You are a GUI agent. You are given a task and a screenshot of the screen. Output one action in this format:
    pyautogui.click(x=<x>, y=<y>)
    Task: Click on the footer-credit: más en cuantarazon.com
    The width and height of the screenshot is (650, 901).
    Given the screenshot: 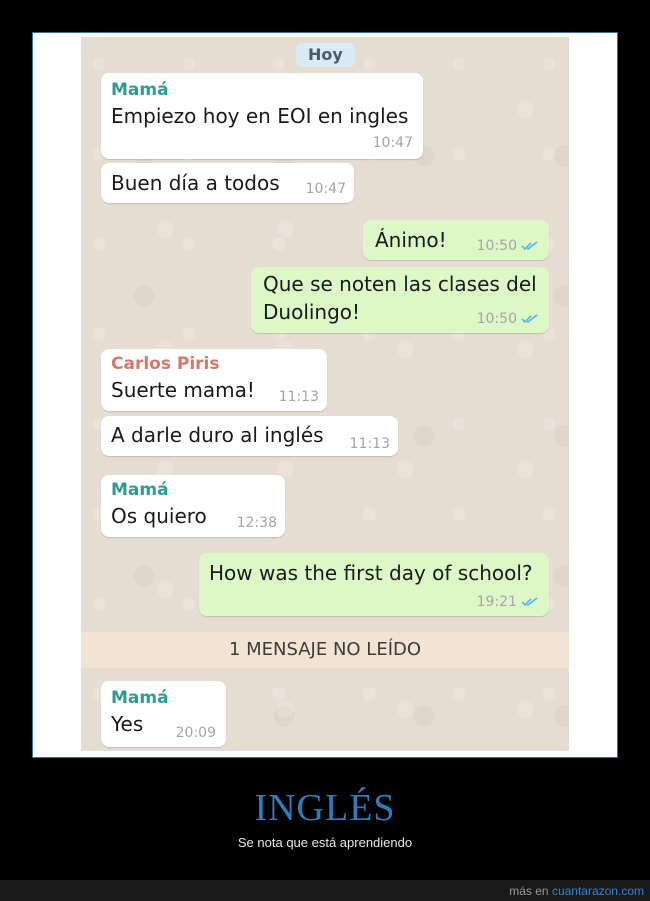 What is the action you would take?
    pyautogui.click(x=576, y=891)
    